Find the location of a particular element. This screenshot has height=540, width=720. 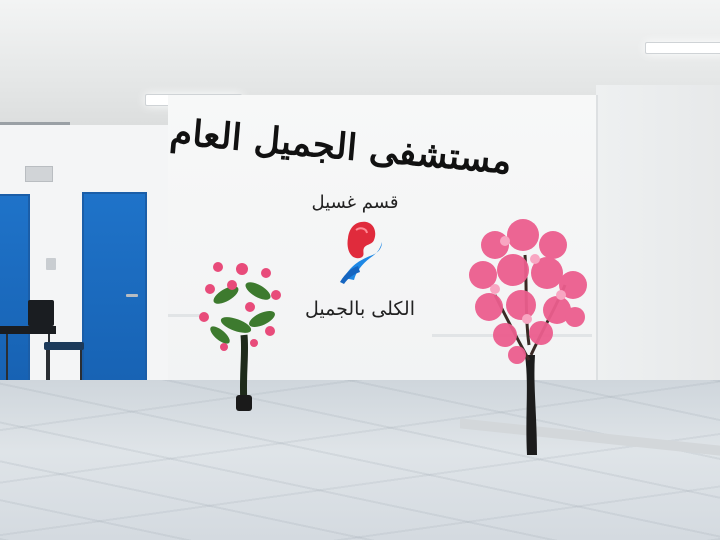

left-blossom-plant is located at coordinates (240, 336).